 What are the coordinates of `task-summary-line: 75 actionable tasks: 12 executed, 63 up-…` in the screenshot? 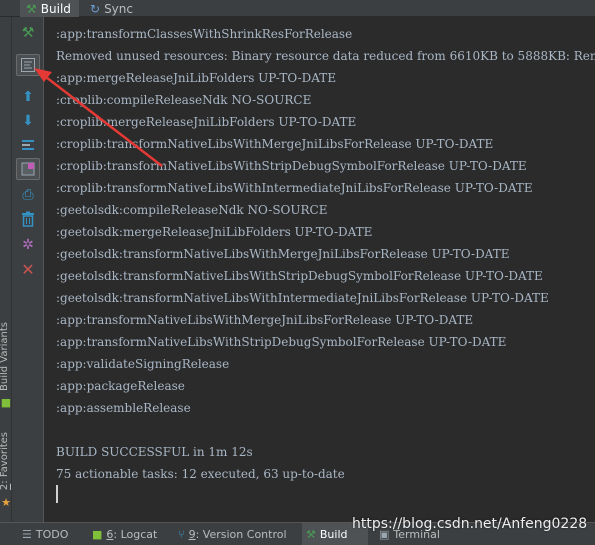 It's located at (200, 474).